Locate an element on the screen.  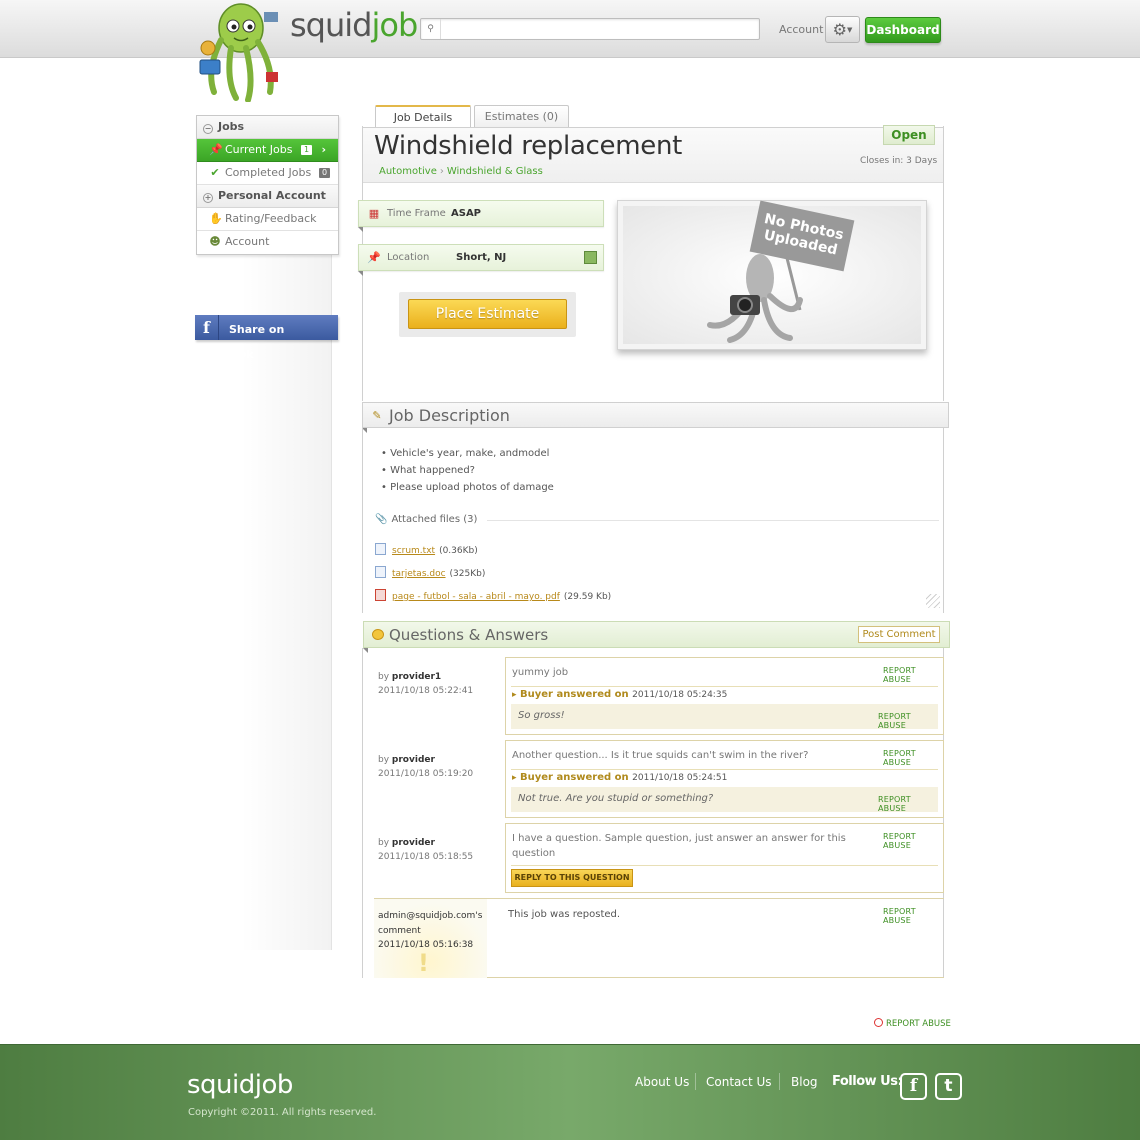
resize-handle is located at coordinates (933, 601).